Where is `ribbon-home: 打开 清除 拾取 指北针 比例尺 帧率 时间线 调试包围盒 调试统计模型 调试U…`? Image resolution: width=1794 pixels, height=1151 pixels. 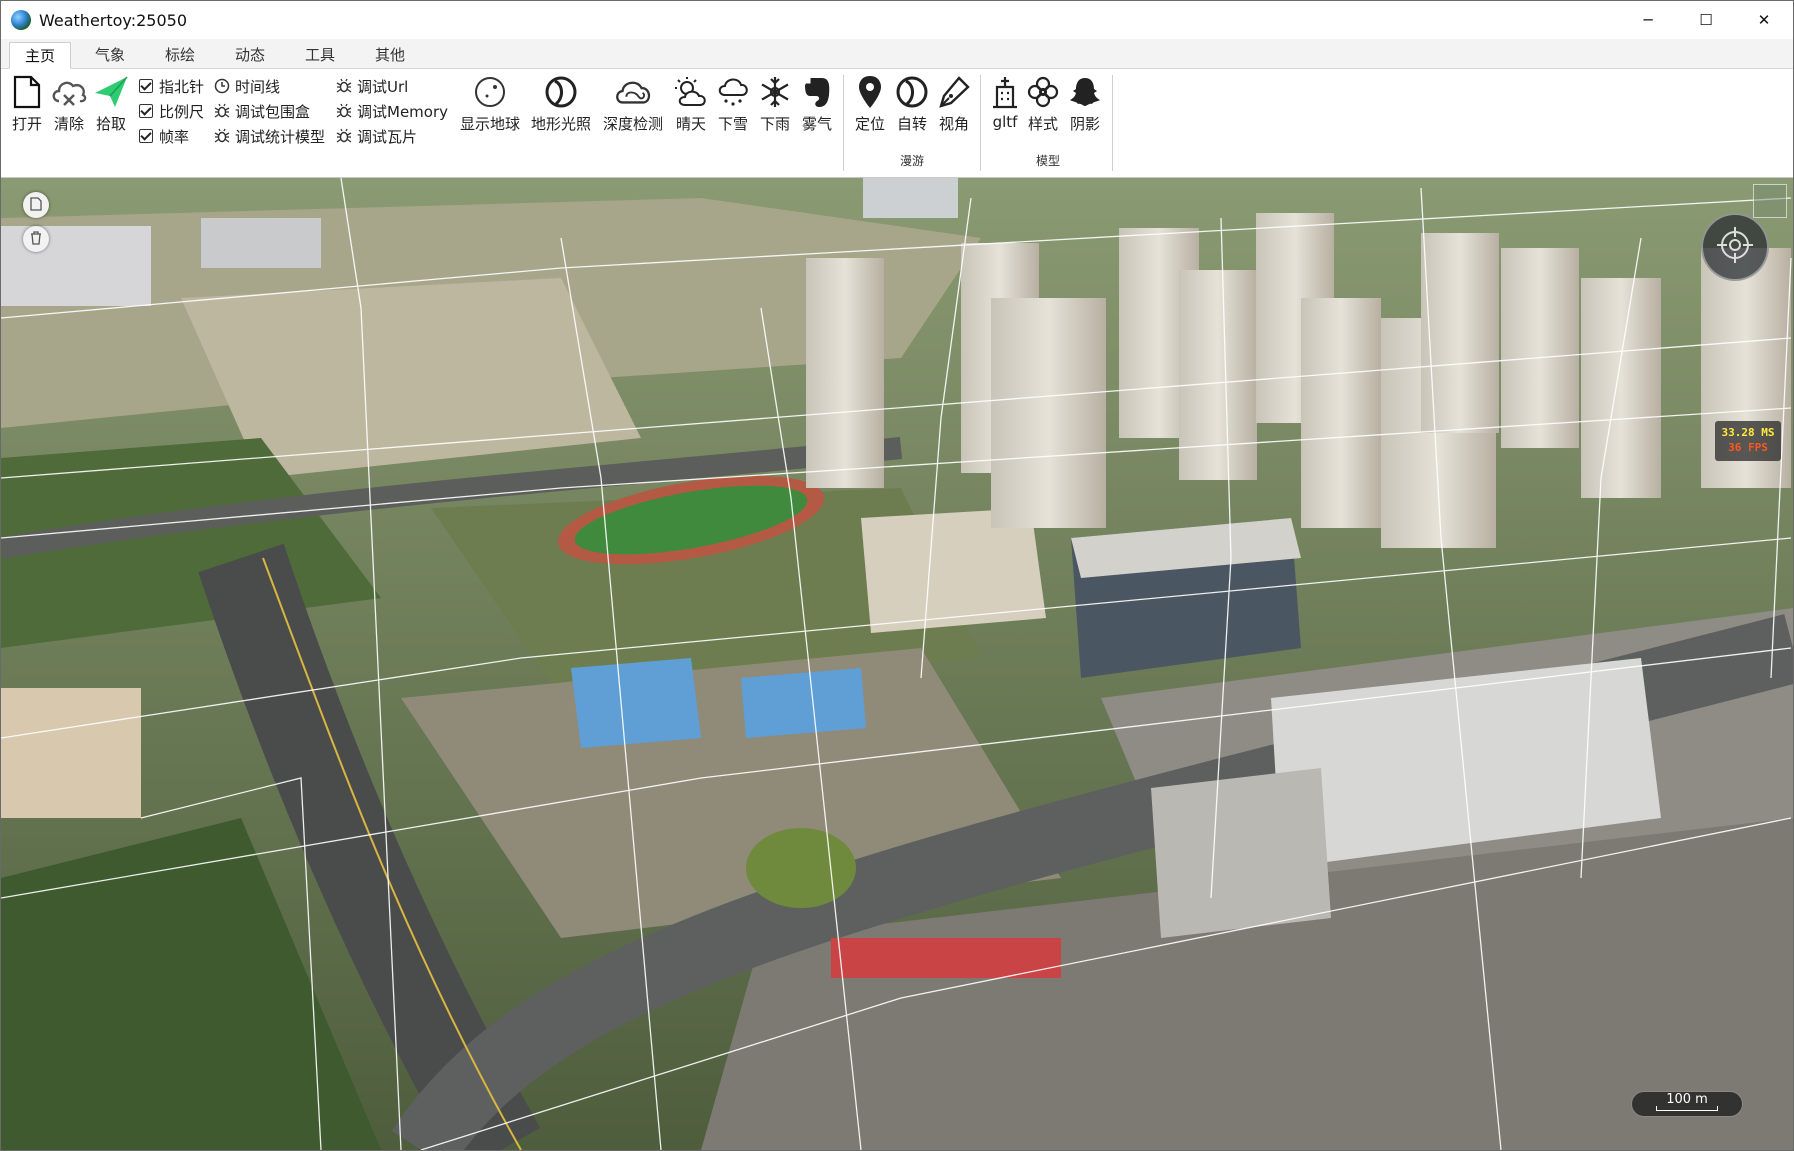
ribbon-home: 打开 清除 拾取 指北针 比例尺 帧率 时间线 调试包围盒 调试统计模型 调试U… is located at coordinates (897, 123).